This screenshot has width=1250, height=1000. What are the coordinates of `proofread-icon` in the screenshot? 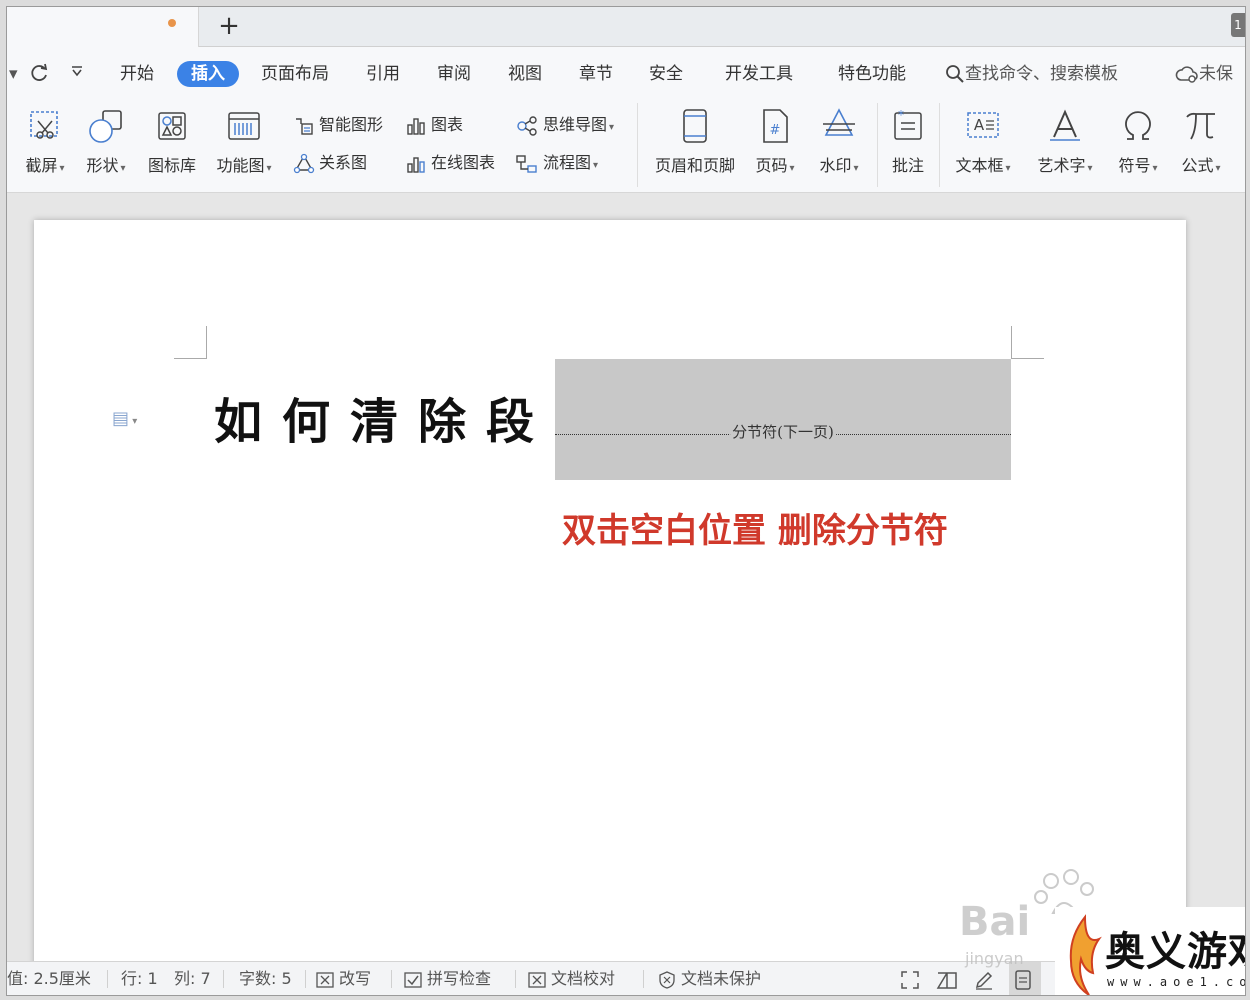 It's located at (537, 979).